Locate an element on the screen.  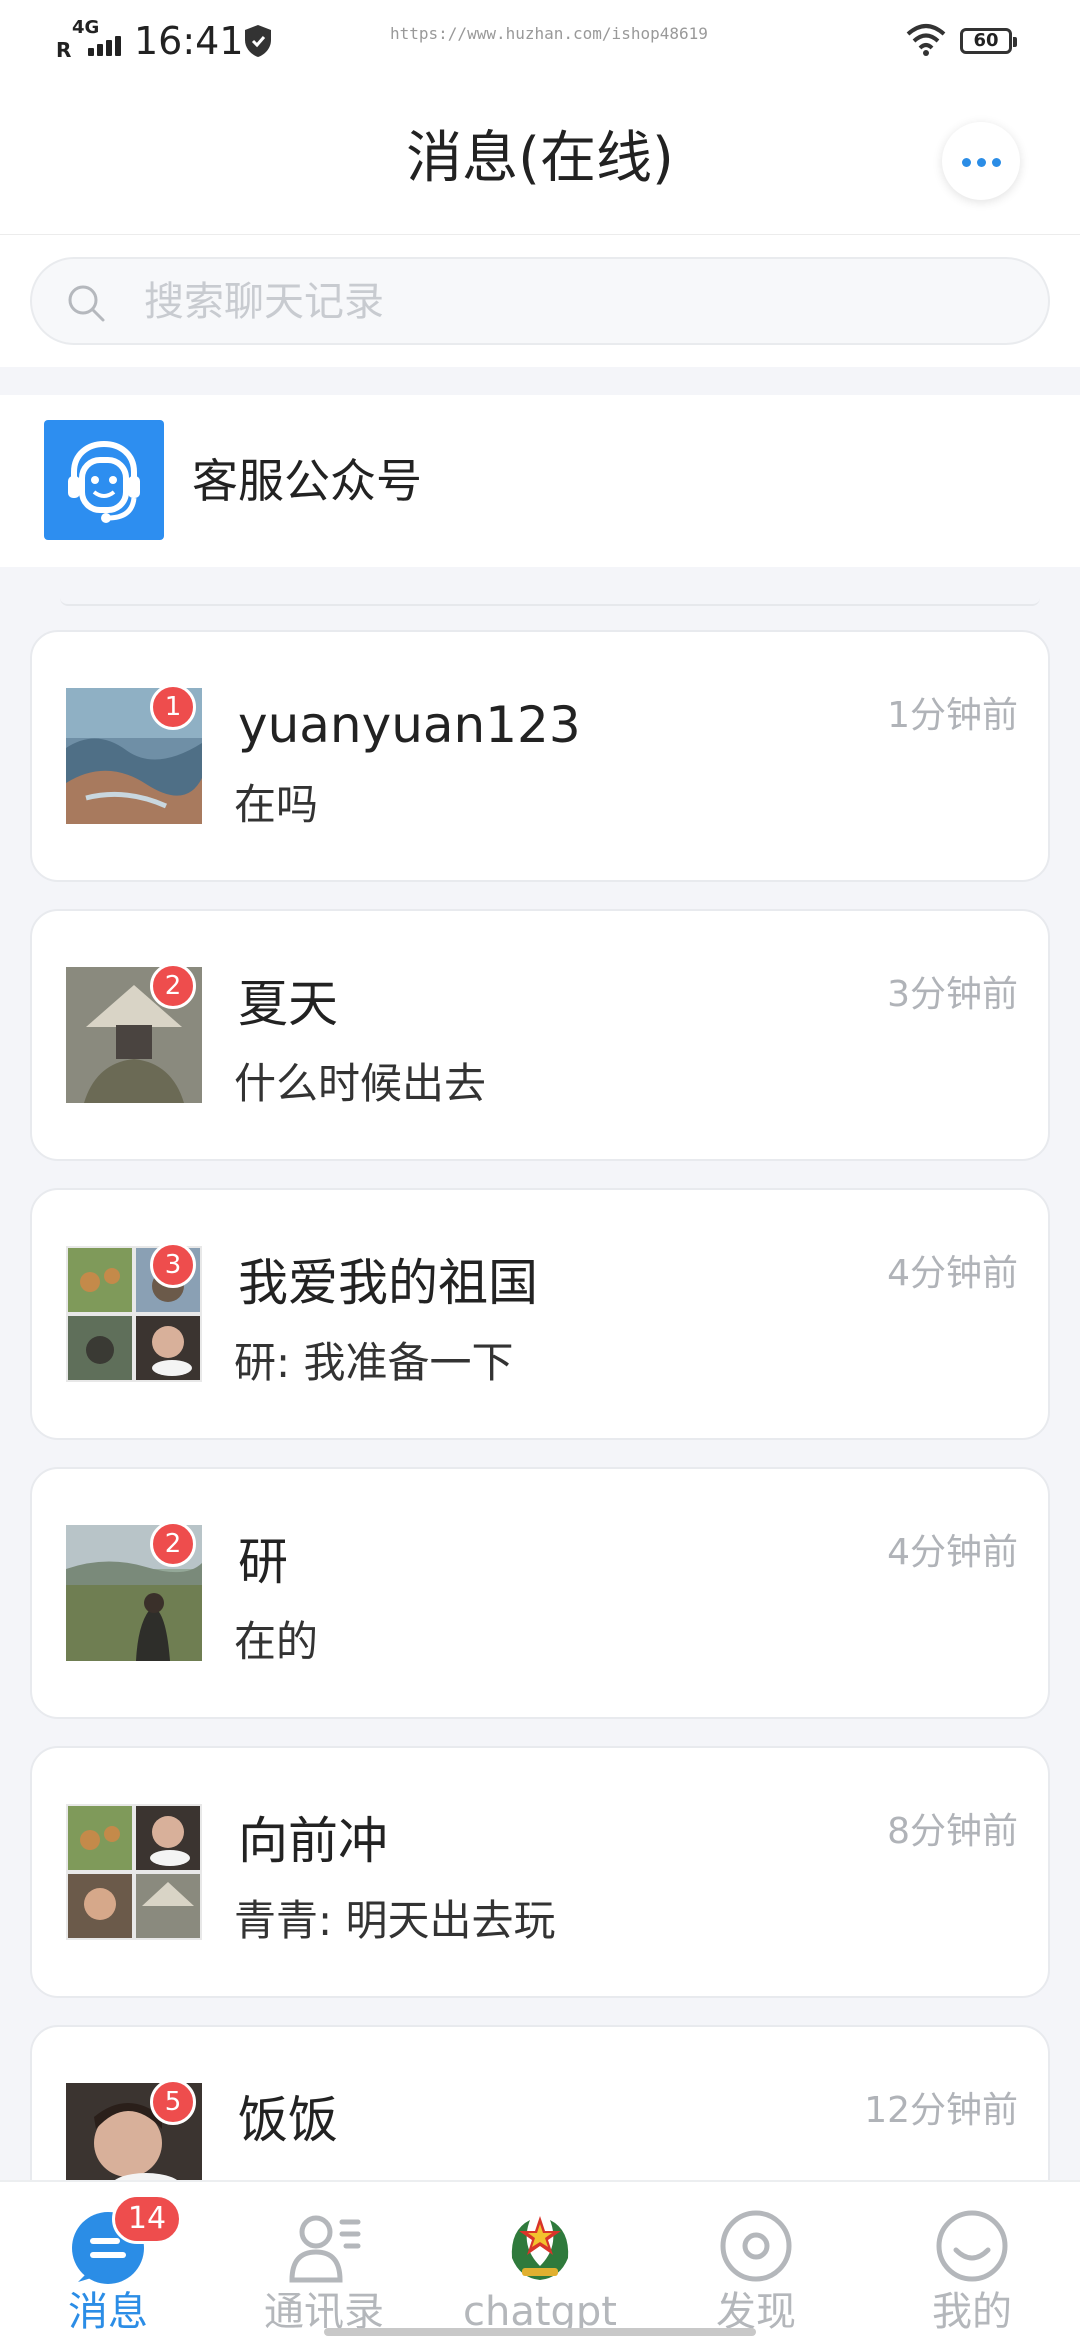
emblem-icon is located at coordinates (540, 2248).